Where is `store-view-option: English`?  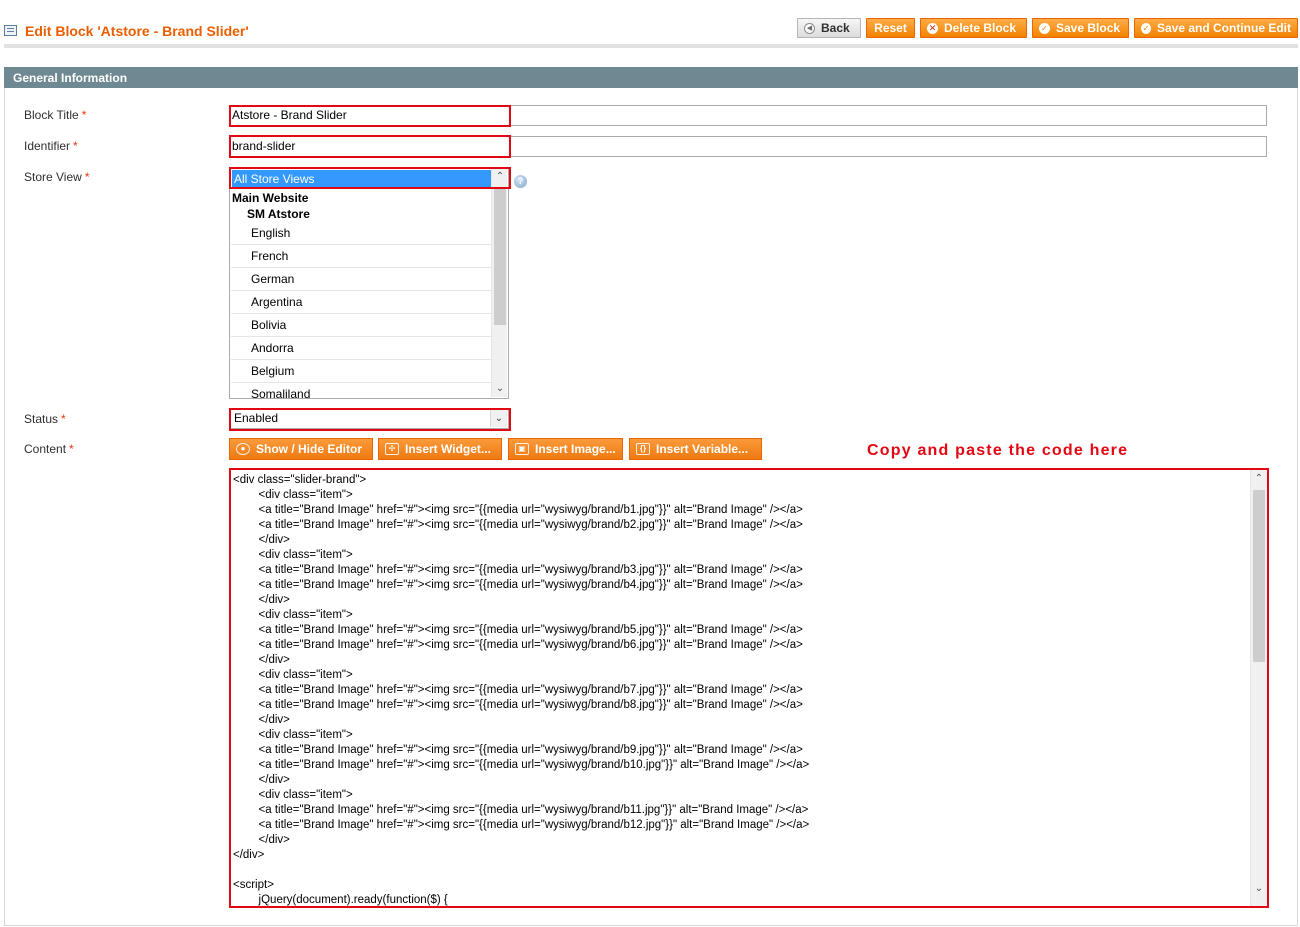
store-view-option: English is located at coordinates (362, 233).